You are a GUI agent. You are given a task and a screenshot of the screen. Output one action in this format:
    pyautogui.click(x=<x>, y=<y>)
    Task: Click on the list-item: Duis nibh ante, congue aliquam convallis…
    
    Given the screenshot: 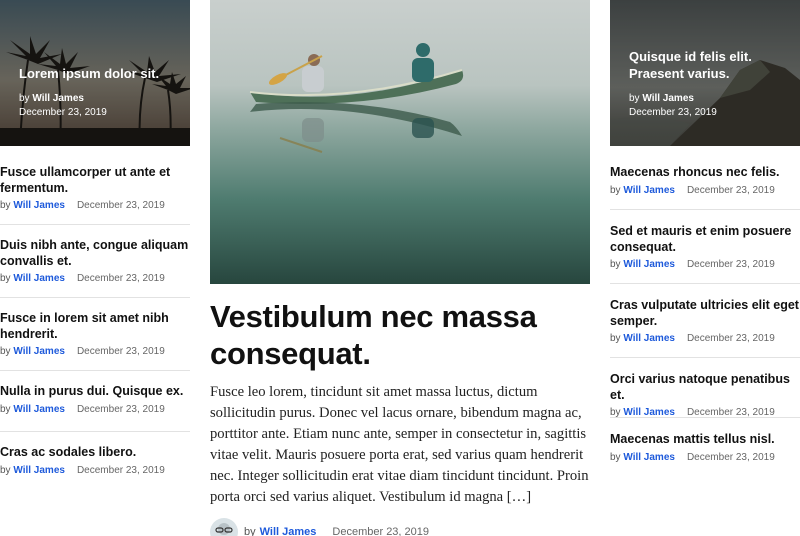 What is the action you would take?
    pyautogui.click(x=95, y=261)
    